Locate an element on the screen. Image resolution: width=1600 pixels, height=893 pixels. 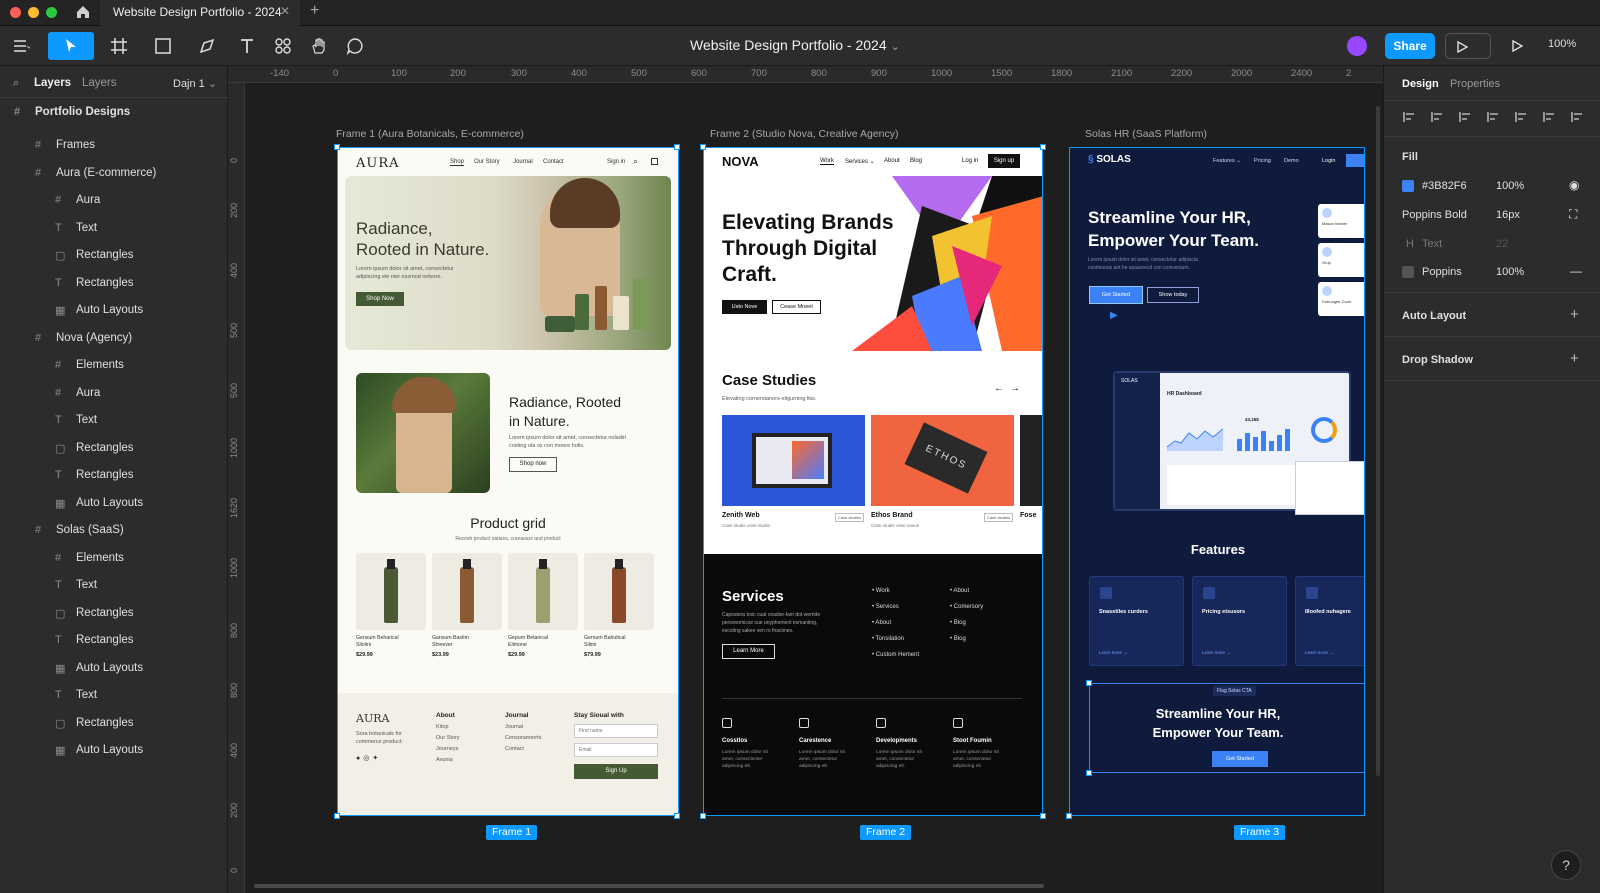
fill-swatch is located at coordinates (1408, 186).